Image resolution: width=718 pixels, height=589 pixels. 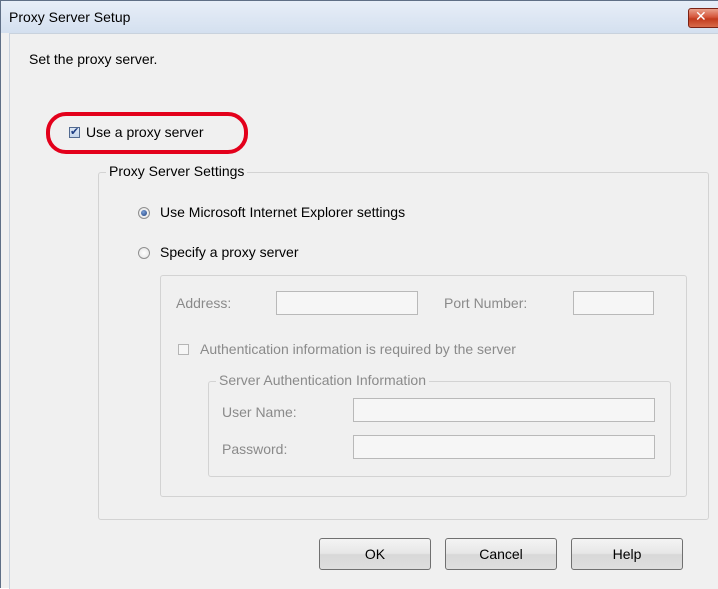 What do you see at coordinates (282, 212) in the screenshot?
I see `radio-ie-settings-label: Use Microsoft Internet Explorer settings` at bounding box center [282, 212].